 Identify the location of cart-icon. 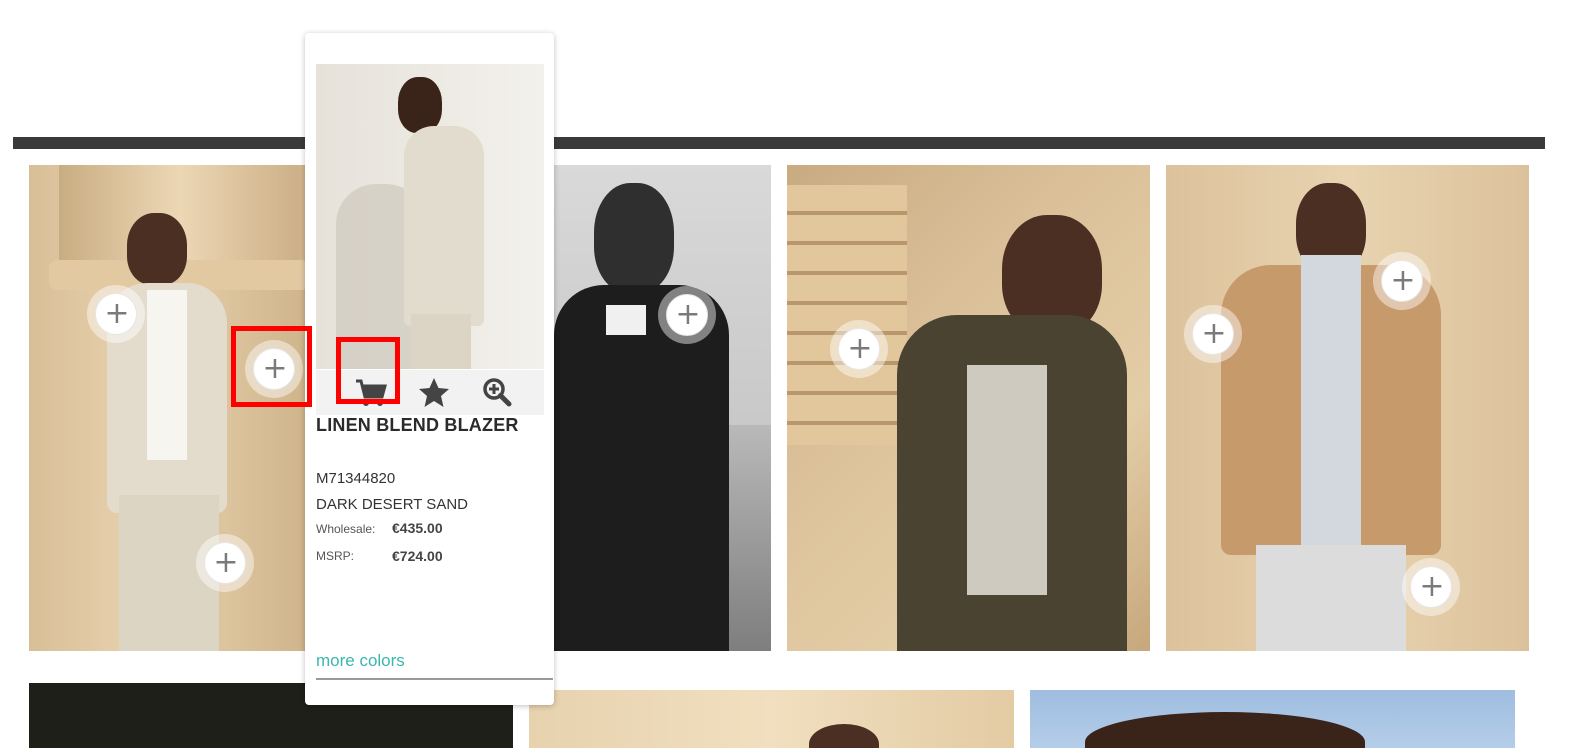
(370, 392).